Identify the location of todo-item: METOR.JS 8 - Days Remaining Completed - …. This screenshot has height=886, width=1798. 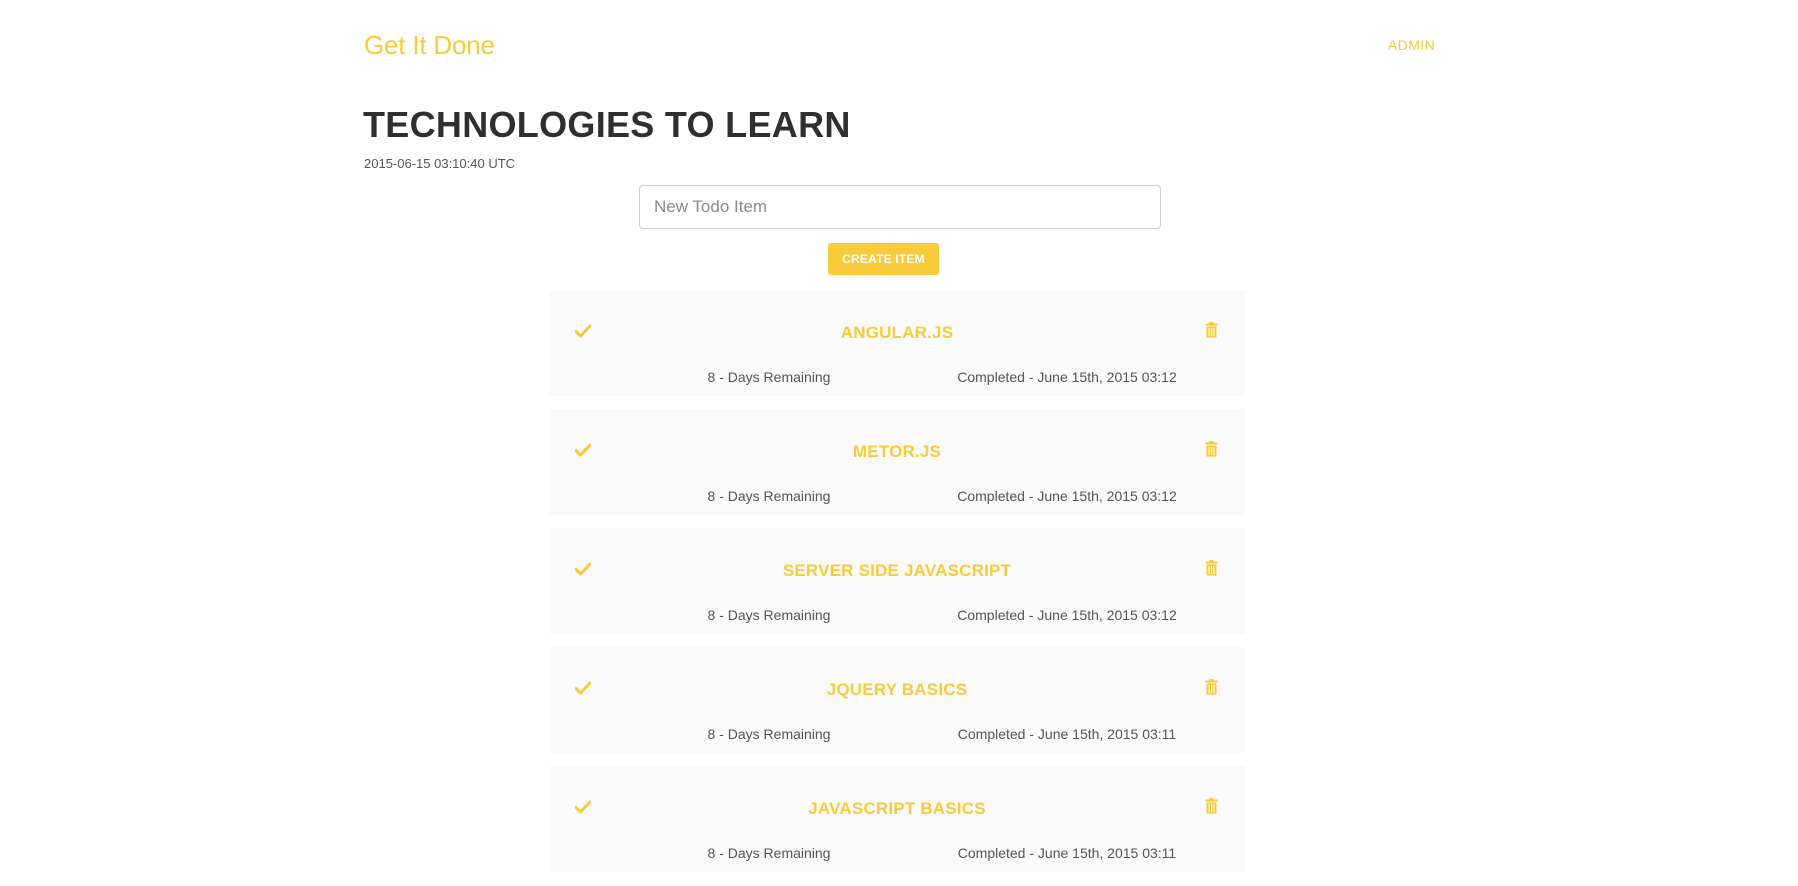
(897, 462).